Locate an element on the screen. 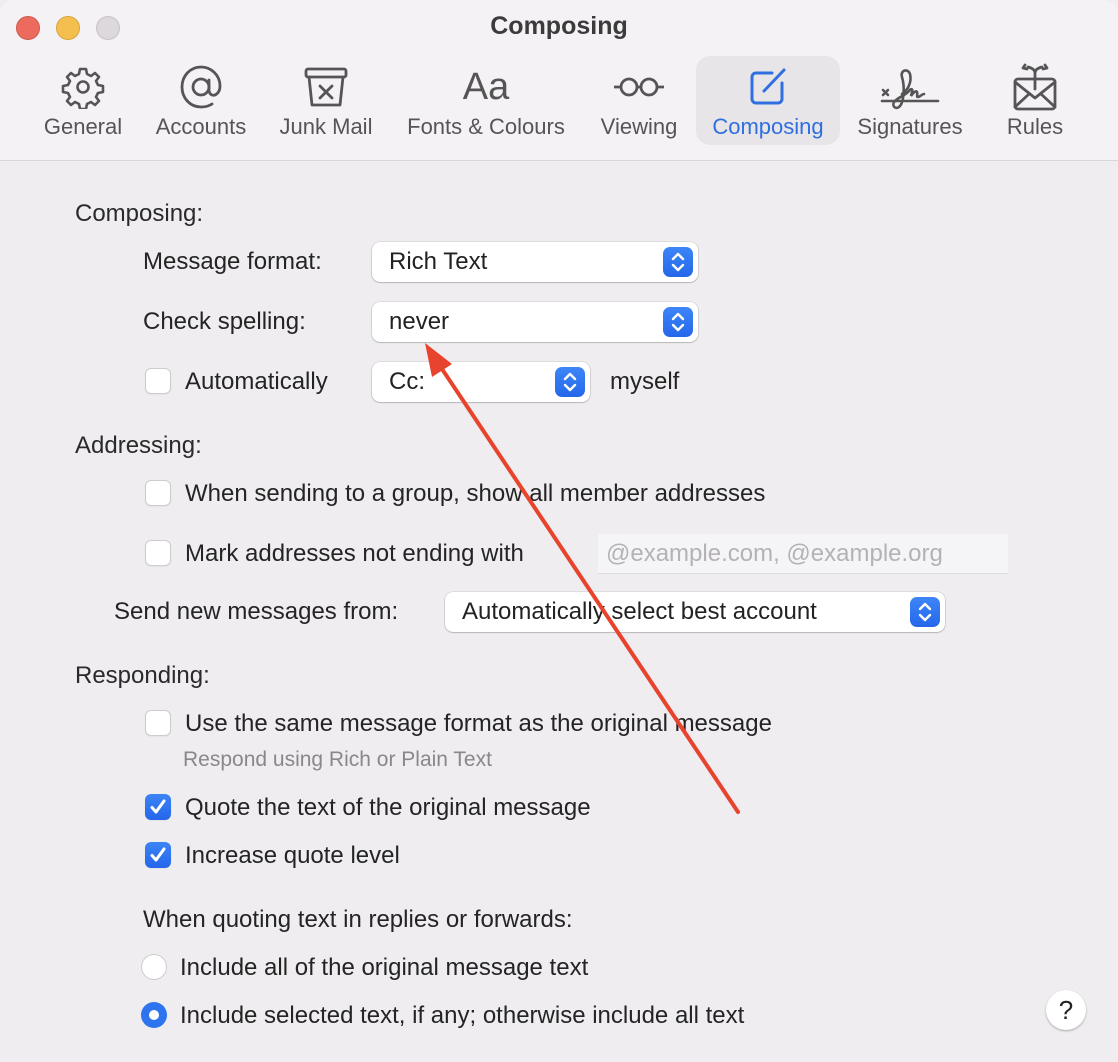  glasses-icon is located at coordinates (639, 87).